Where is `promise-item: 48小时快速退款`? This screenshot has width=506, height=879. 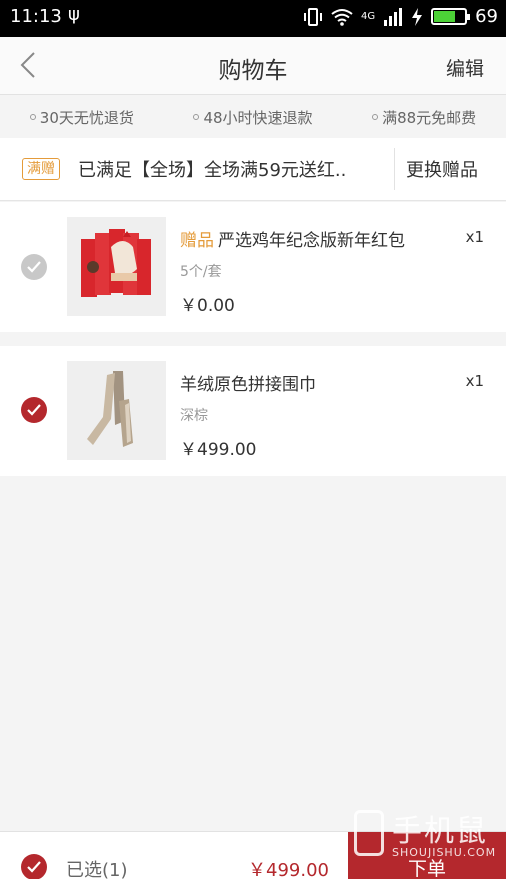
promise-item: 48小时快速退款 is located at coordinates (253, 117).